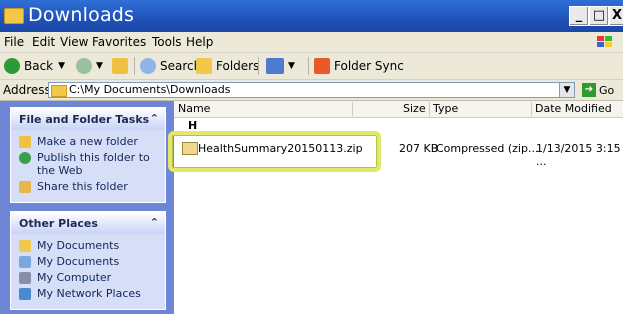 This screenshot has width=623, height=314. I want to click on task-share-folder: Share this folder, so click(88, 186).